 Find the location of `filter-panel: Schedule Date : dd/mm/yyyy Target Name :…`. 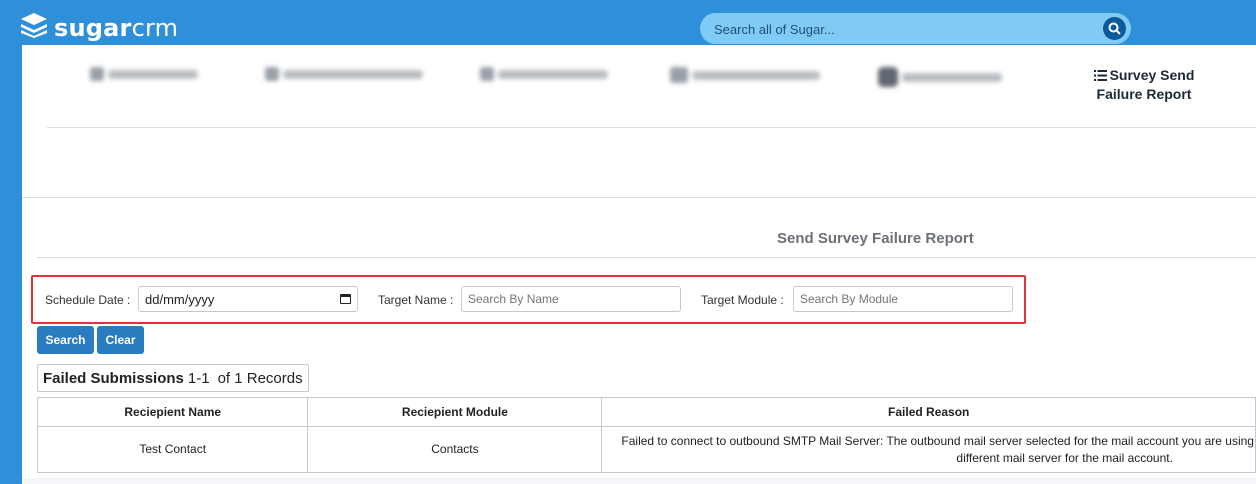

filter-panel: Schedule Date : dd/mm/yyyy Target Name :… is located at coordinates (528, 299).